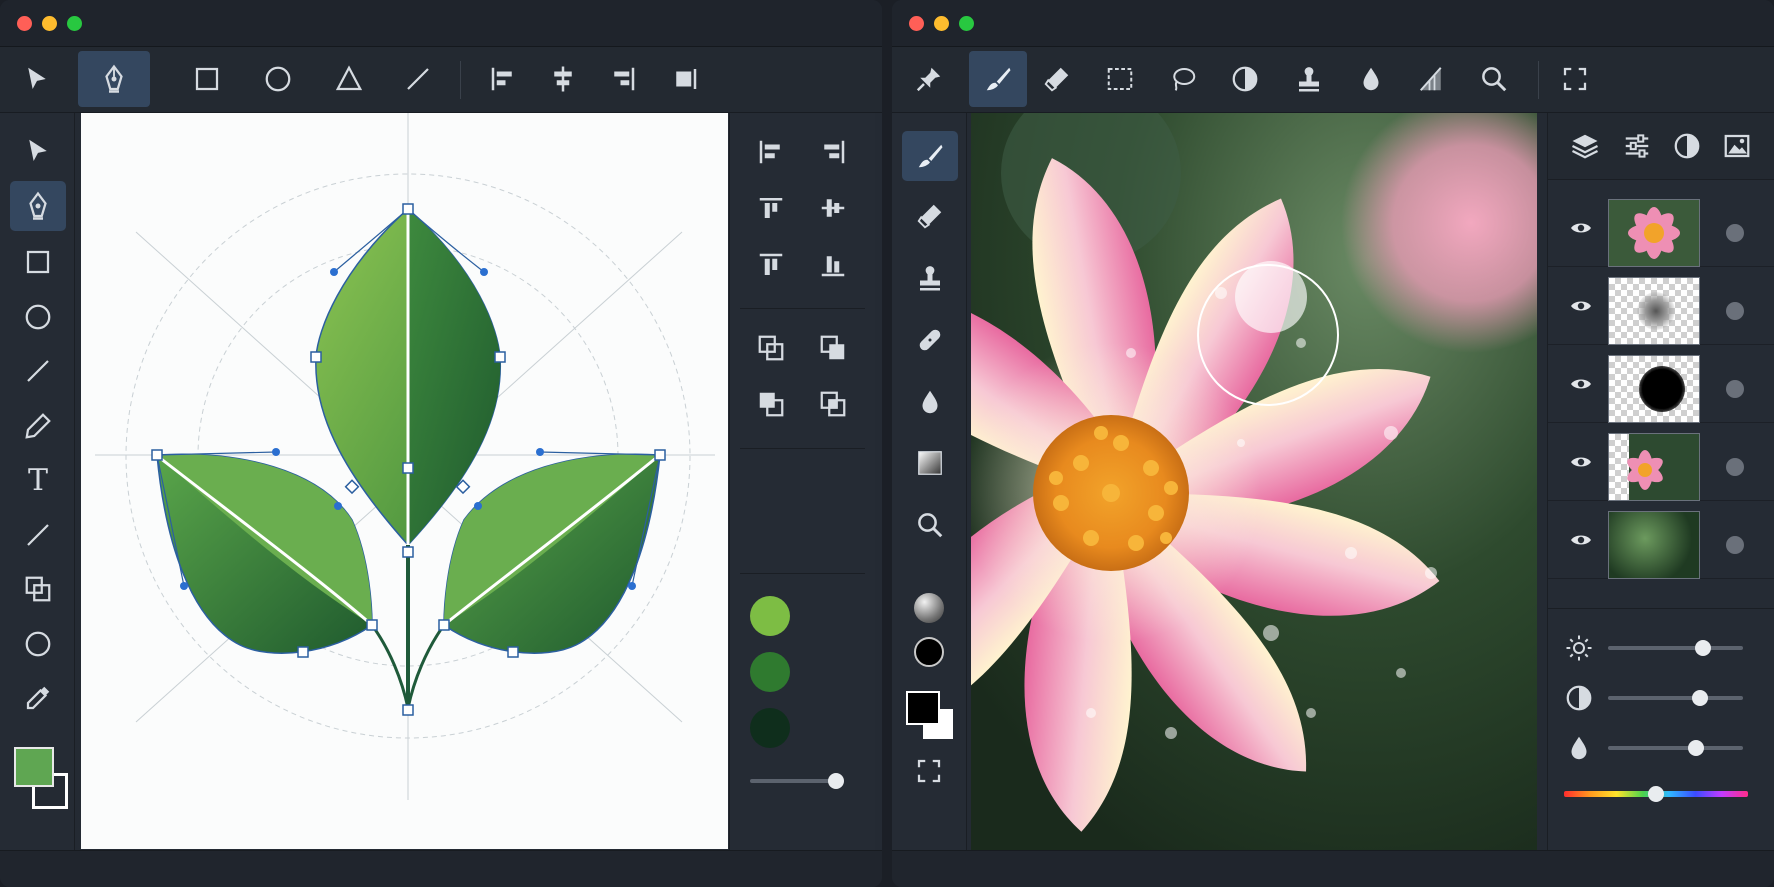  What do you see at coordinates (771, 152) in the screenshot?
I see `align-left-edge-button` at bounding box center [771, 152].